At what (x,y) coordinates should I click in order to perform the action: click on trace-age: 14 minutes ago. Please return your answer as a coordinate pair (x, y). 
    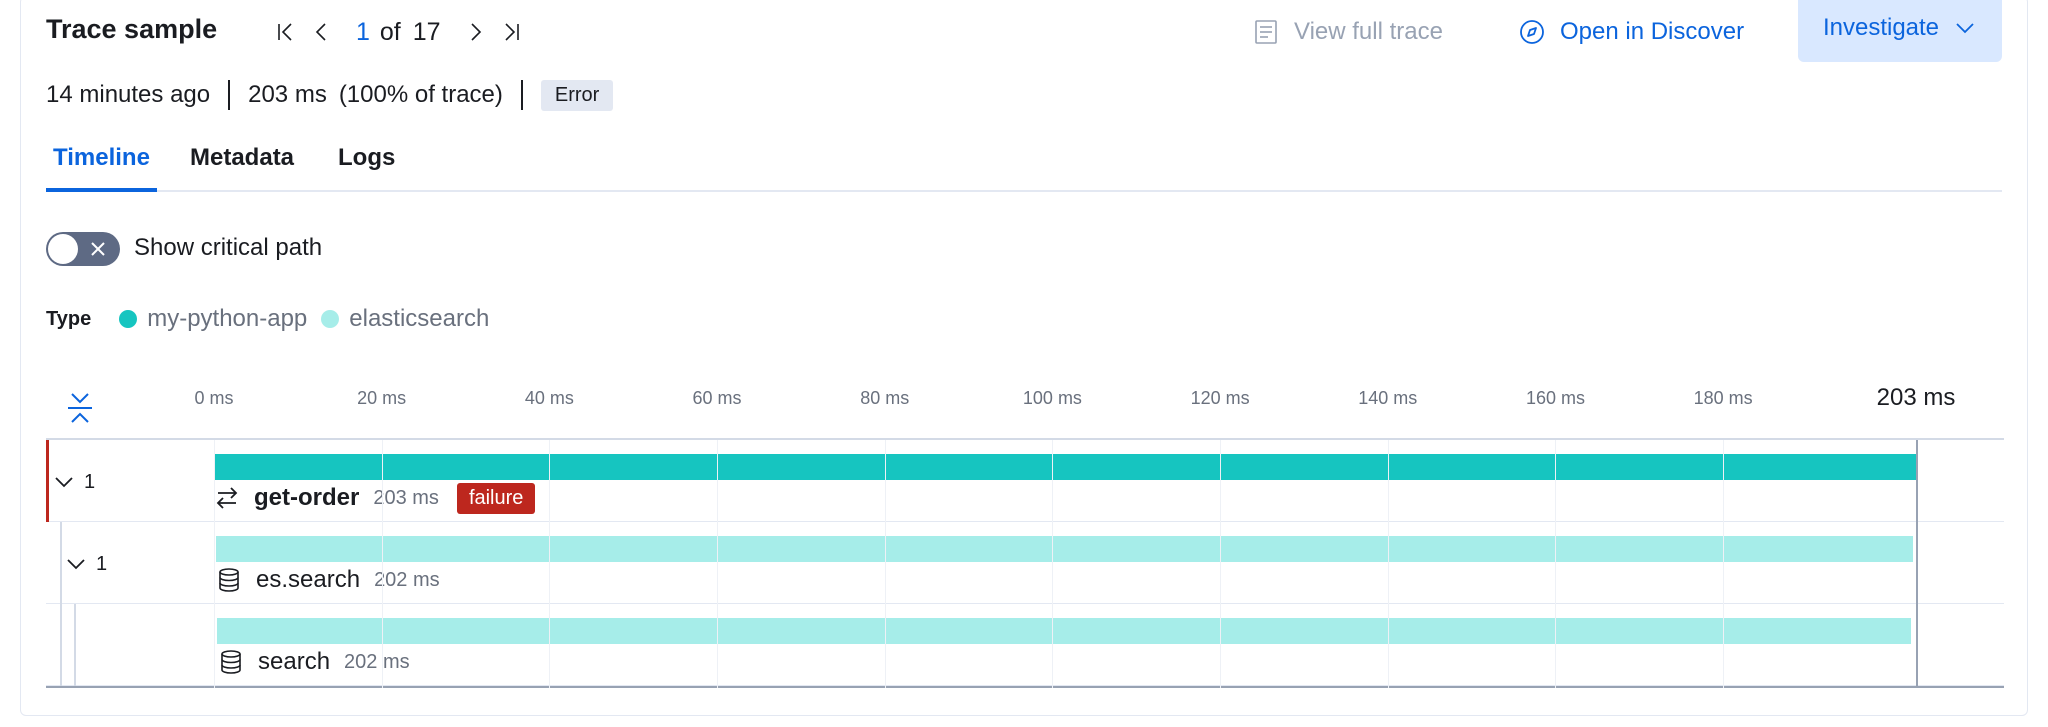
    Looking at the image, I should click on (128, 94).